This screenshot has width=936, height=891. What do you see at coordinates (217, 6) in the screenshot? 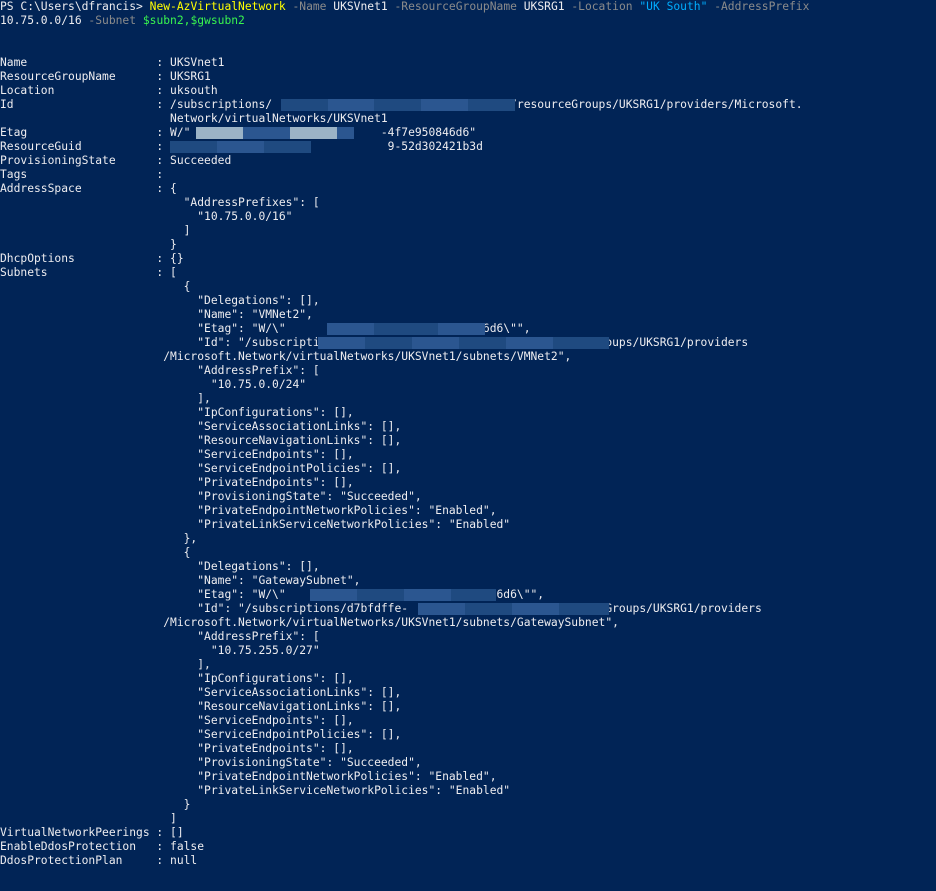
I see `command-name: New-AzVirtualNetwork` at bounding box center [217, 6].